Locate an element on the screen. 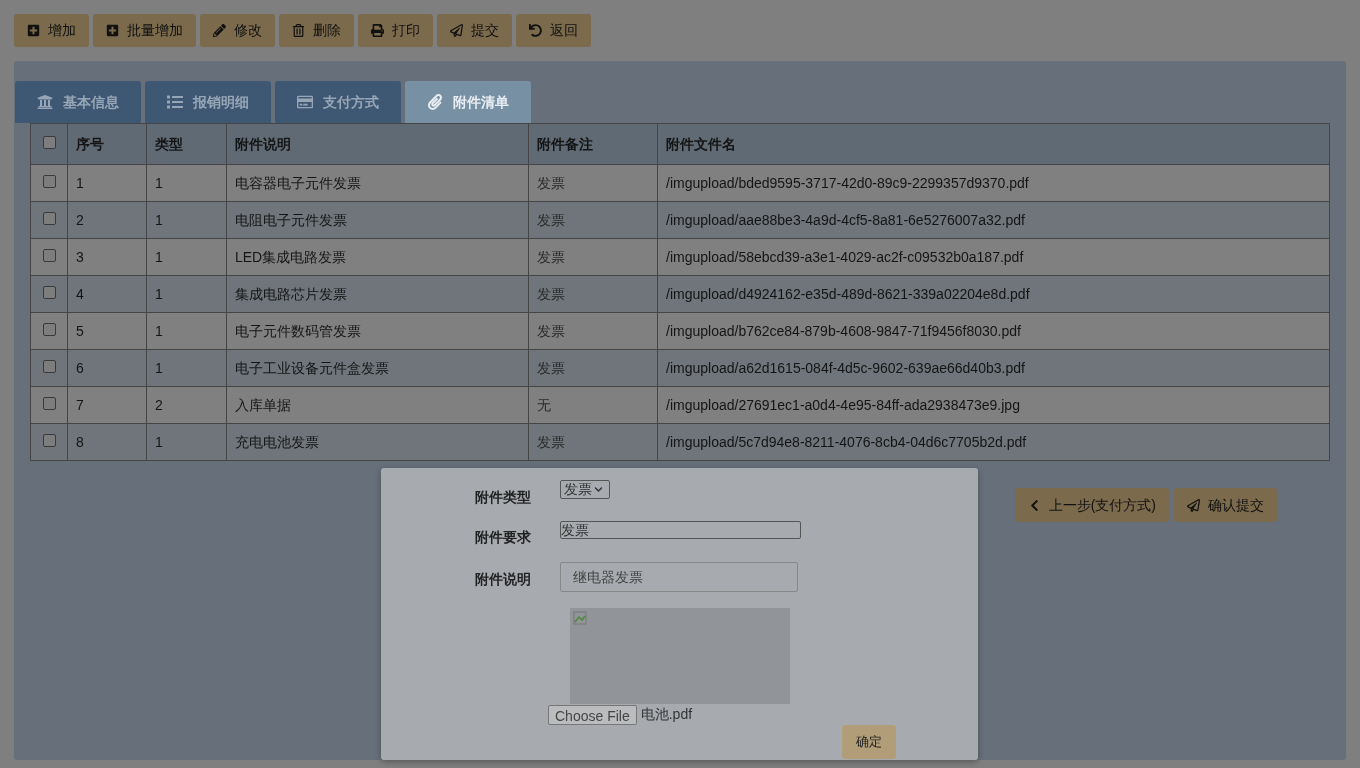 The height and width of the screenshot is (768, 1360). table-cell: /imgupload/d4924162-e35d-489d-8621-339a02204e8d.pdf is located at coordinates (848, 293).